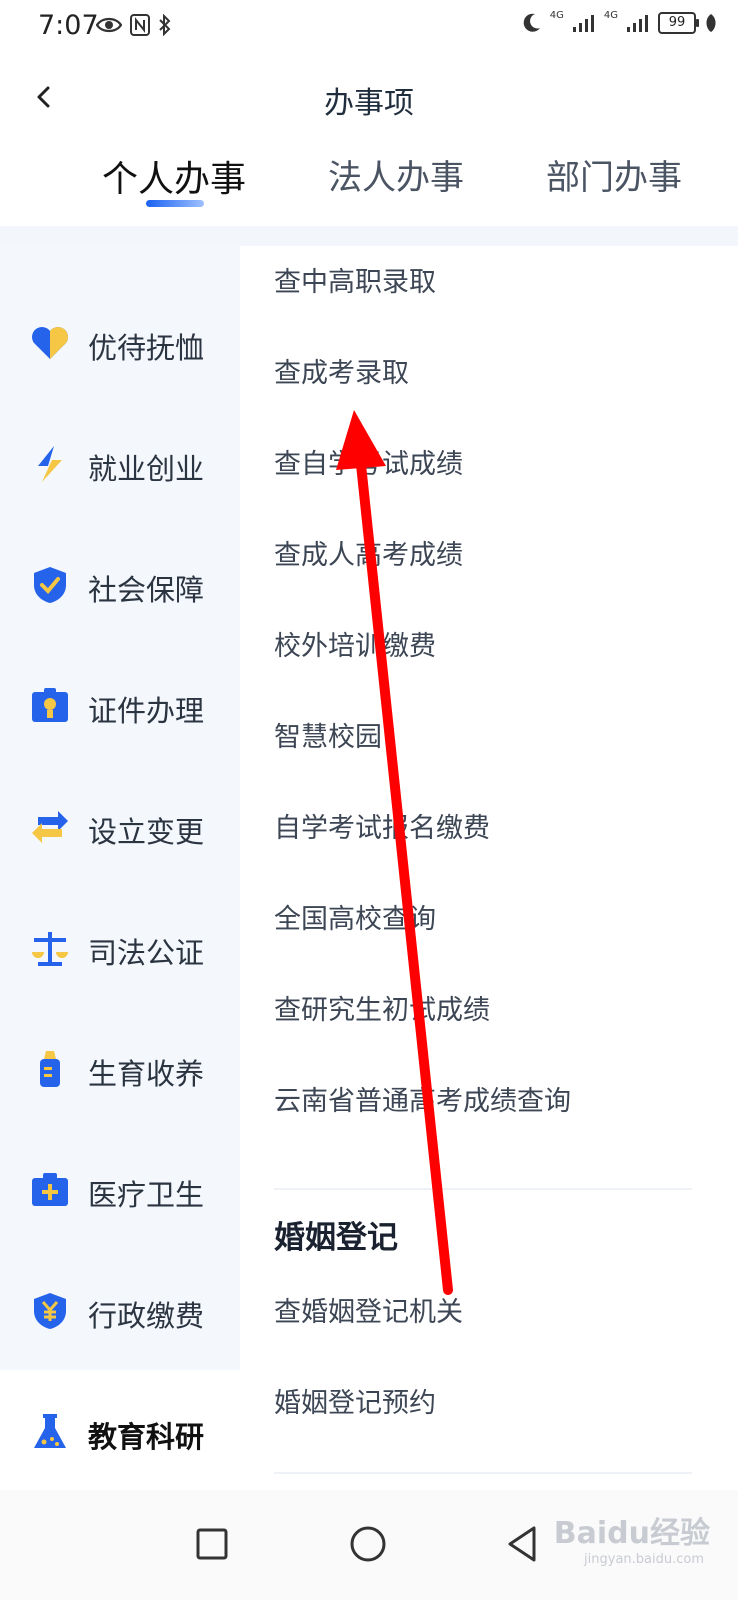 The height and width of the screenshot is (1600, 738). I want to click on list-item: 云南省普通高考成绩查询, so click(422, 1098).